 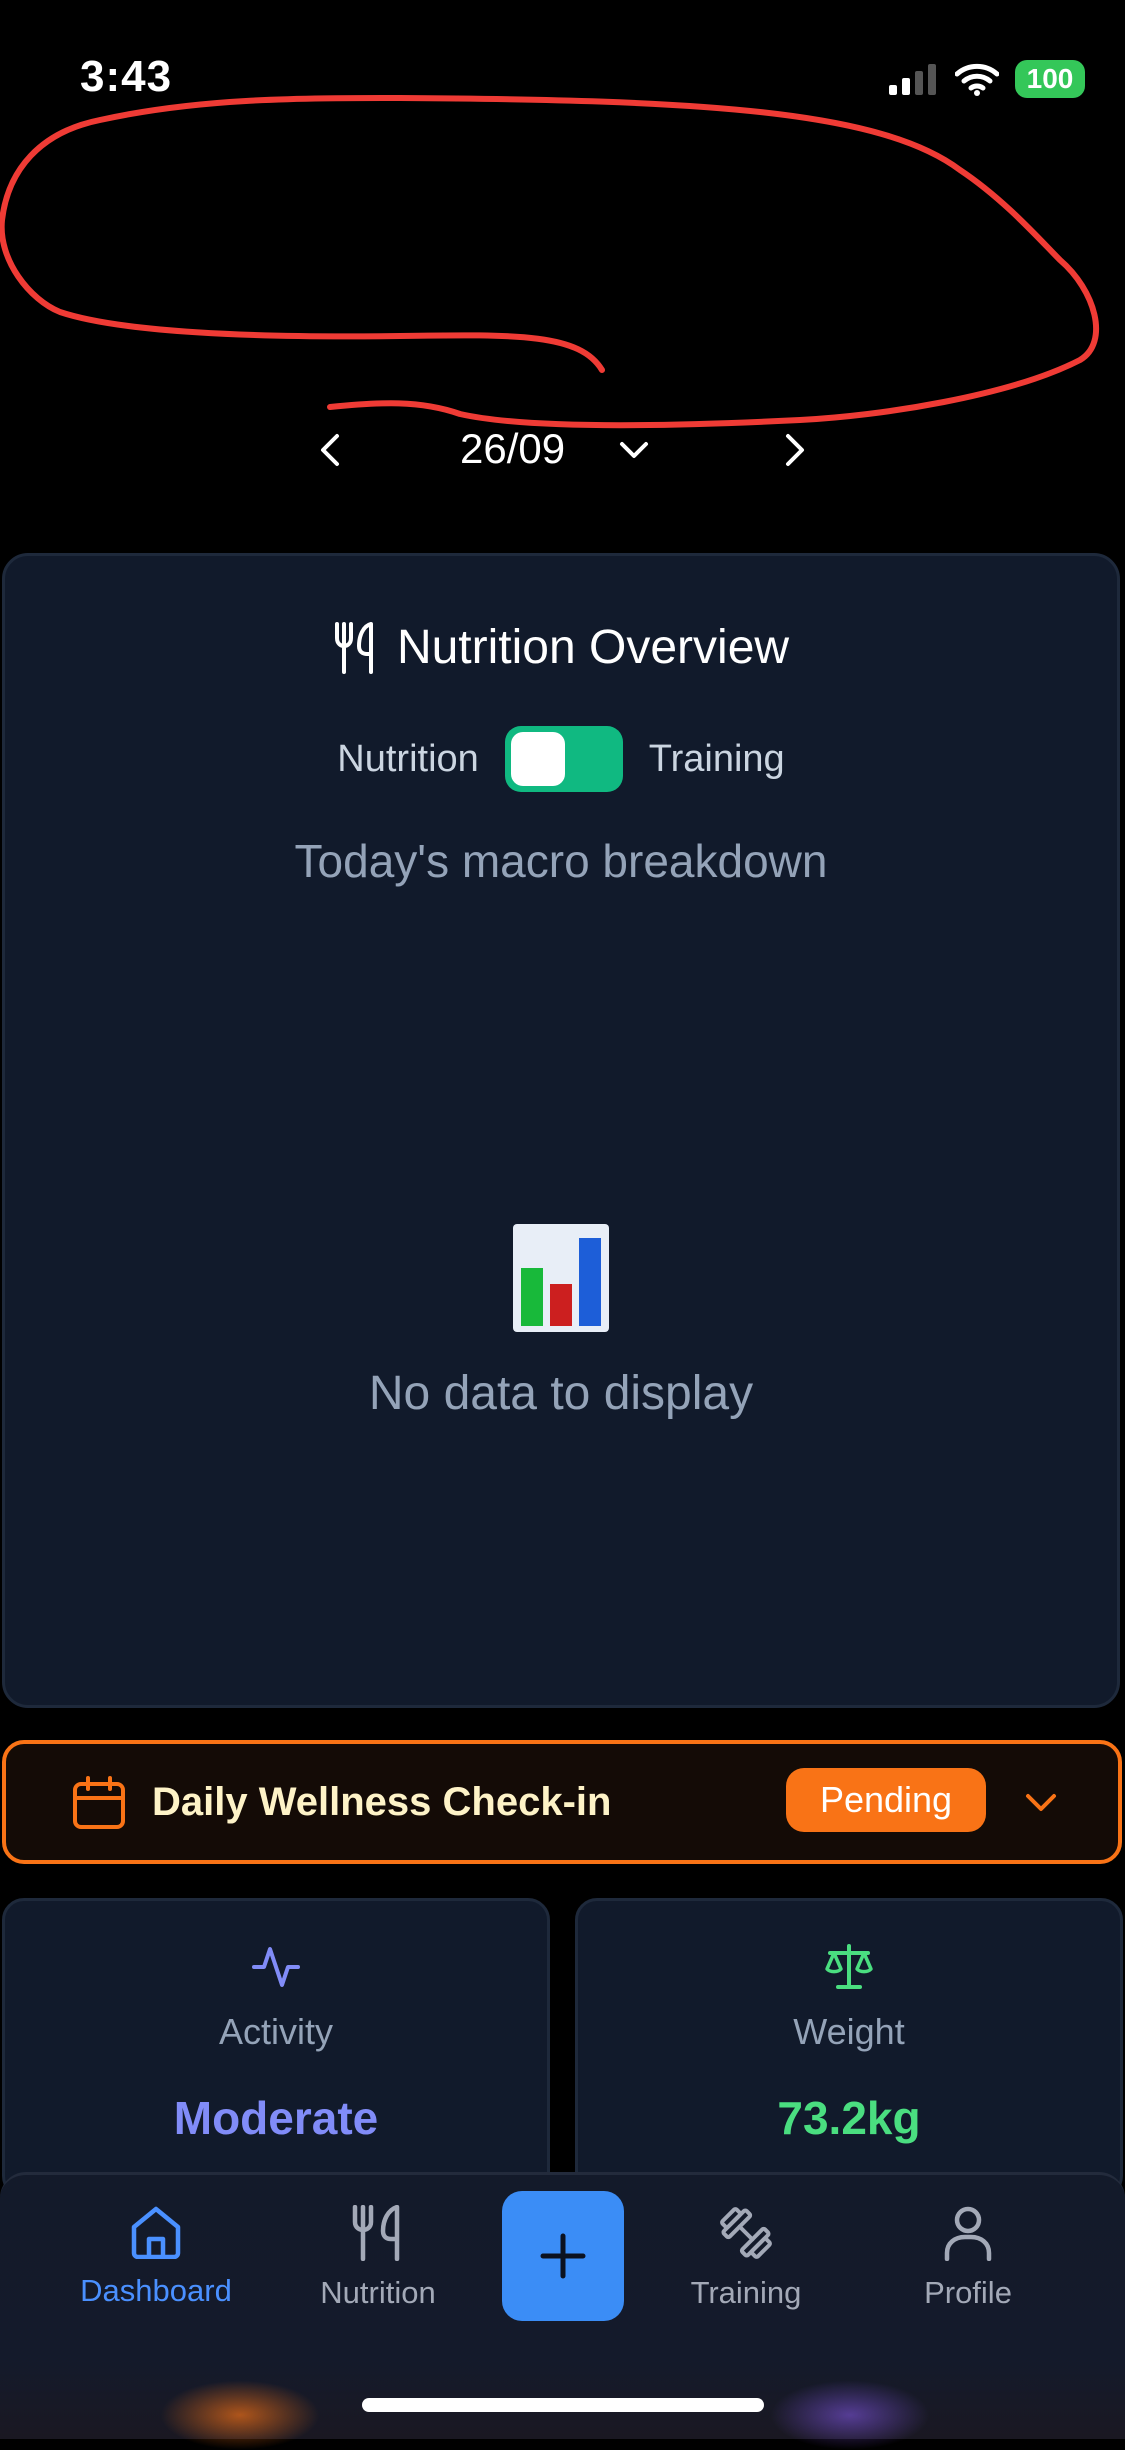 I want to click on add-button, so click(x=563, y=2256).